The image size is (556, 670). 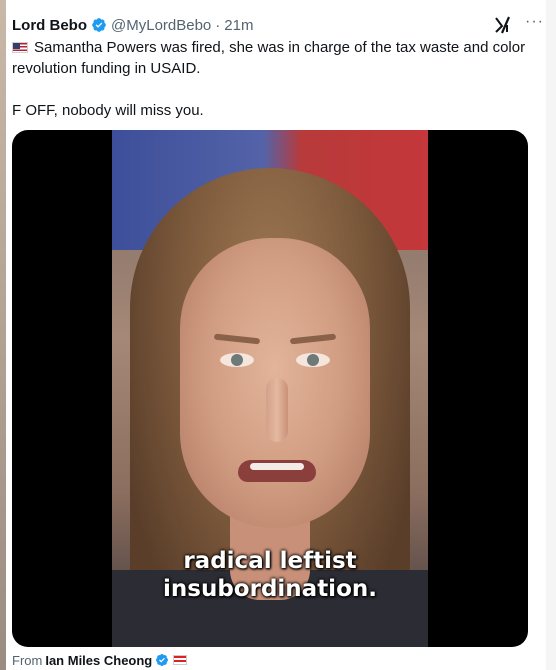 What do you see at coordinates (270, 589) in the screenshot?
I see `caption-line-2: insubordination.` at bounding box center [270, 589].